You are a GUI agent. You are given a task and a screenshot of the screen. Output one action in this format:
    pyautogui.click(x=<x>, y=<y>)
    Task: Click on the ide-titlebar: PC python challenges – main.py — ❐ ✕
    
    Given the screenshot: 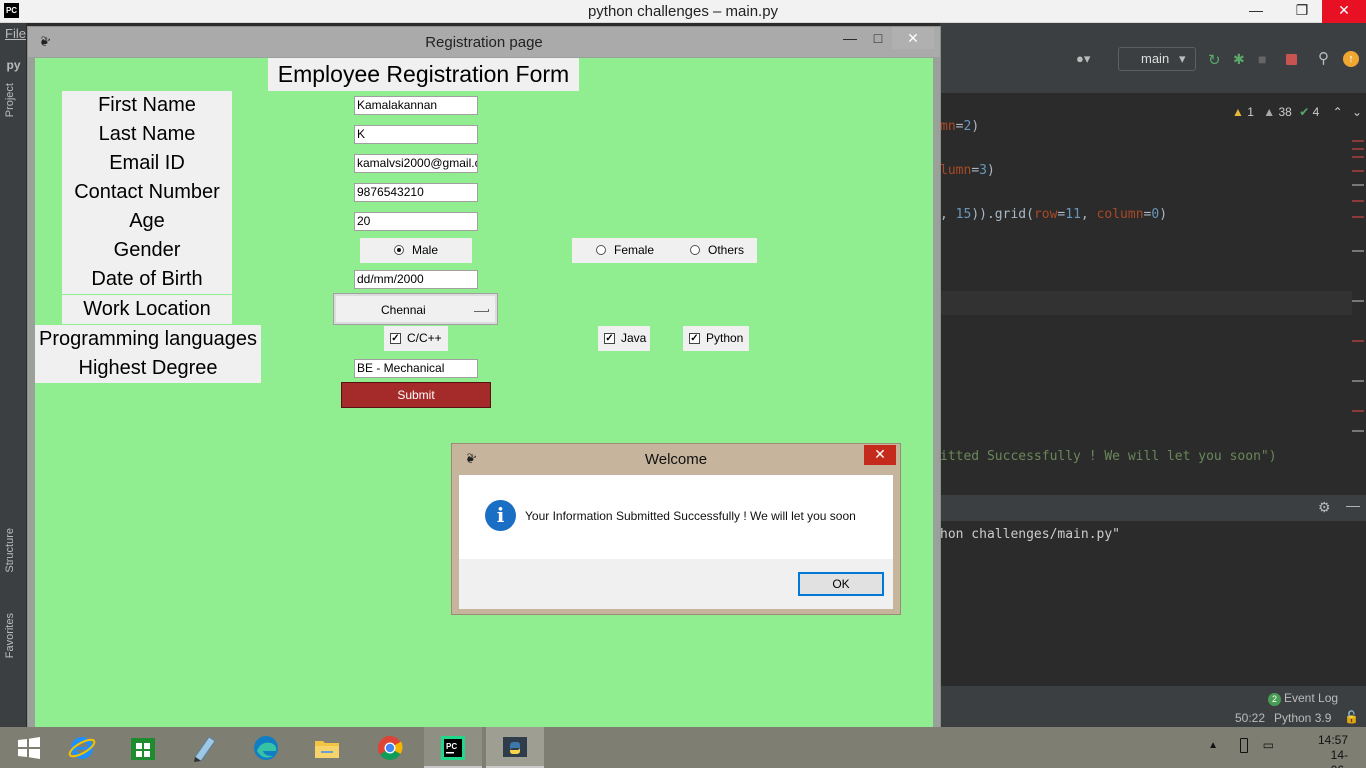 What is the action you would take?
    pyautogui.click(x=683, y=11)
    